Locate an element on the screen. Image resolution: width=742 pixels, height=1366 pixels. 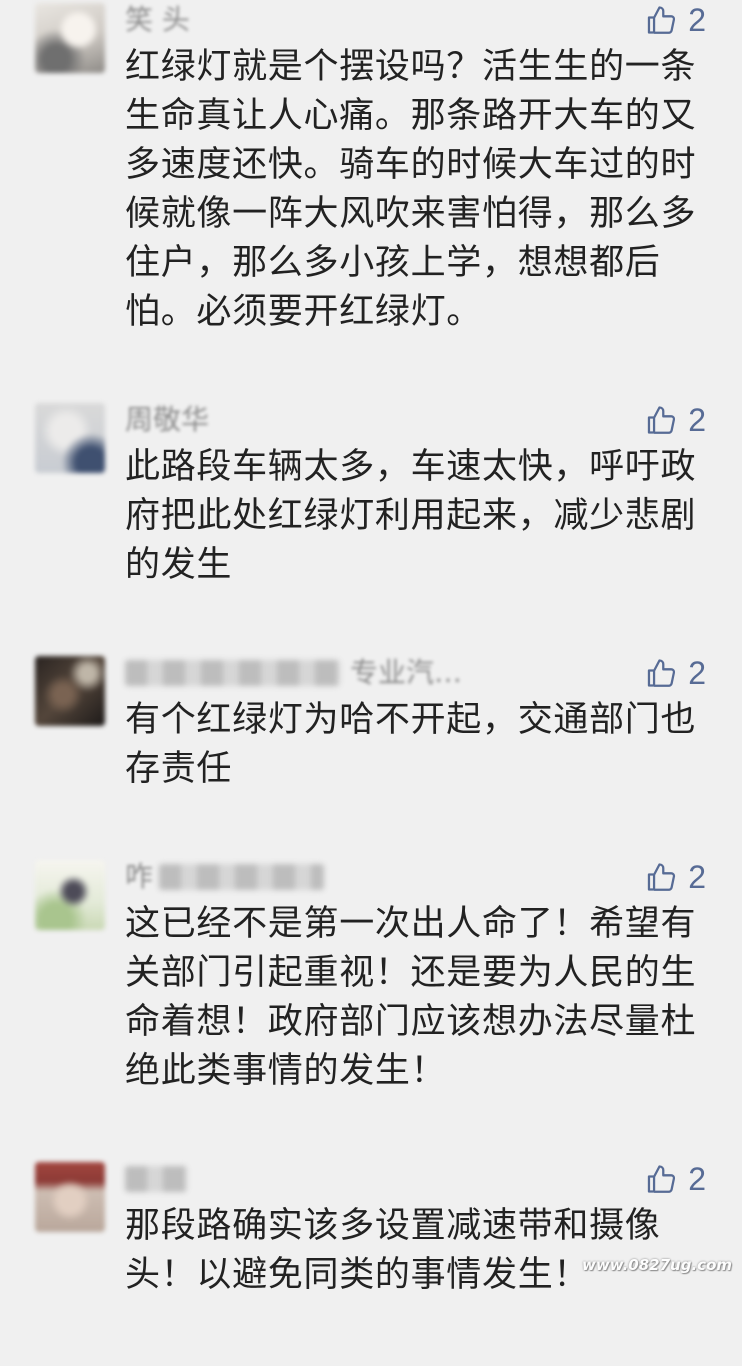
comment-line: 住户，那么多小孩上学，想想都后 is located at coordinates (393, 263).